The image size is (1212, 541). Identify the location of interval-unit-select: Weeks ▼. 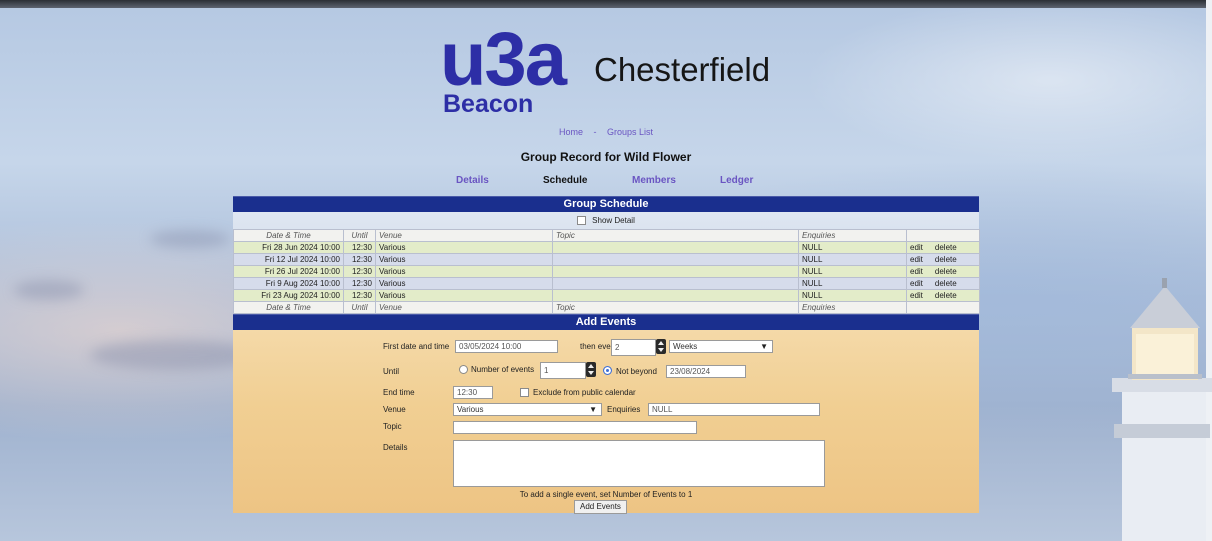
(721, 346).